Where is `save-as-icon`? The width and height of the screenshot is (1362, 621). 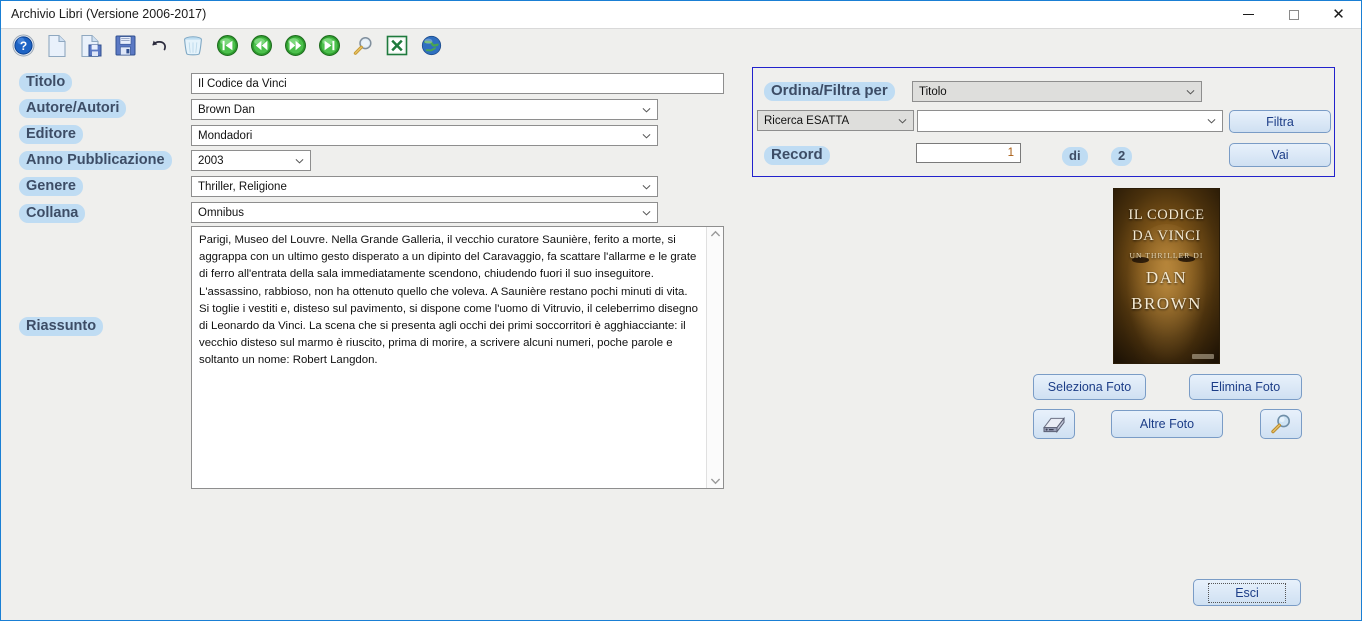
save-as-icon is located at coordinates (90, 45).